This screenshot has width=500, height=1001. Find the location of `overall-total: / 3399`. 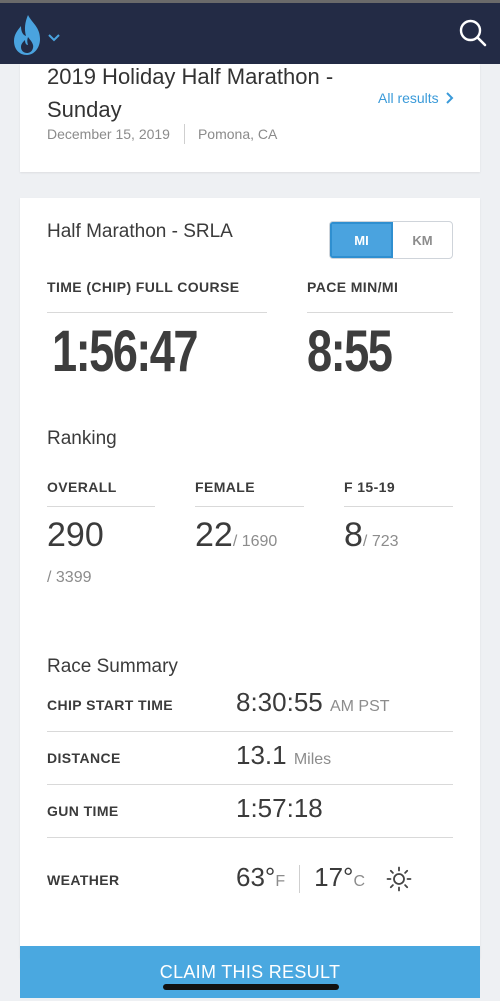

overall-total: / 3399 is located at coordinates (69, 577).